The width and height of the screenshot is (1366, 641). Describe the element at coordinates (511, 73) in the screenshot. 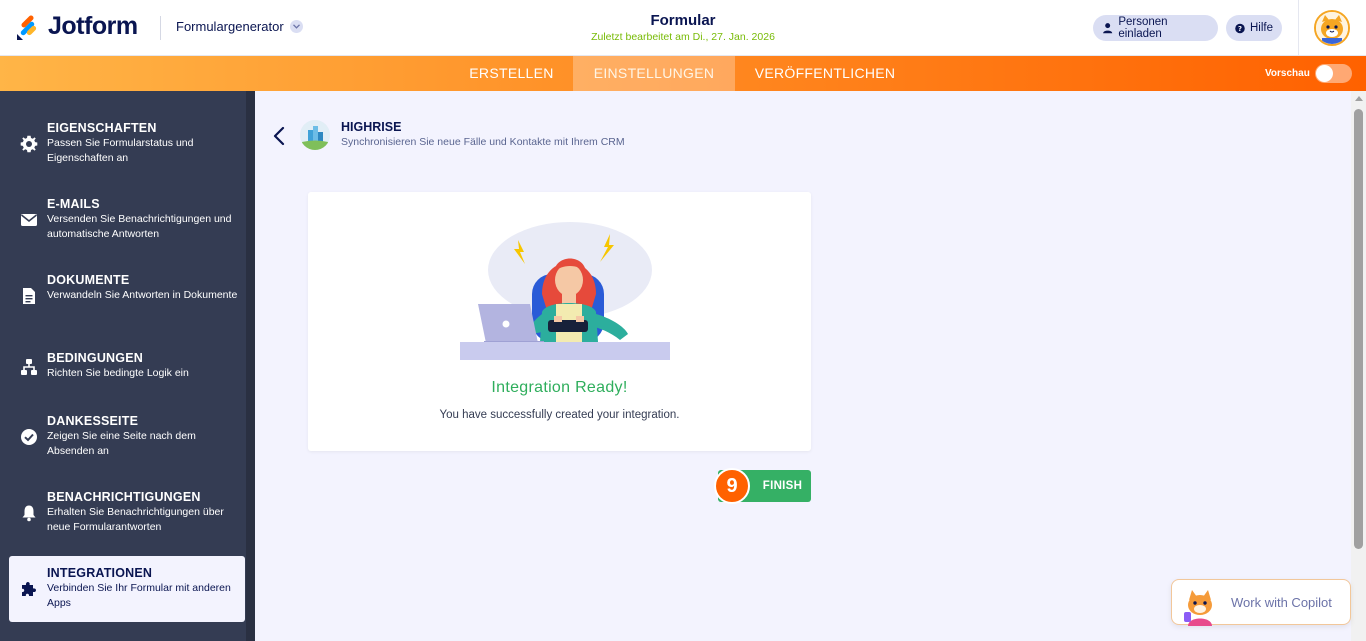

I see `tab-build: ERSTELLEN` at that location.